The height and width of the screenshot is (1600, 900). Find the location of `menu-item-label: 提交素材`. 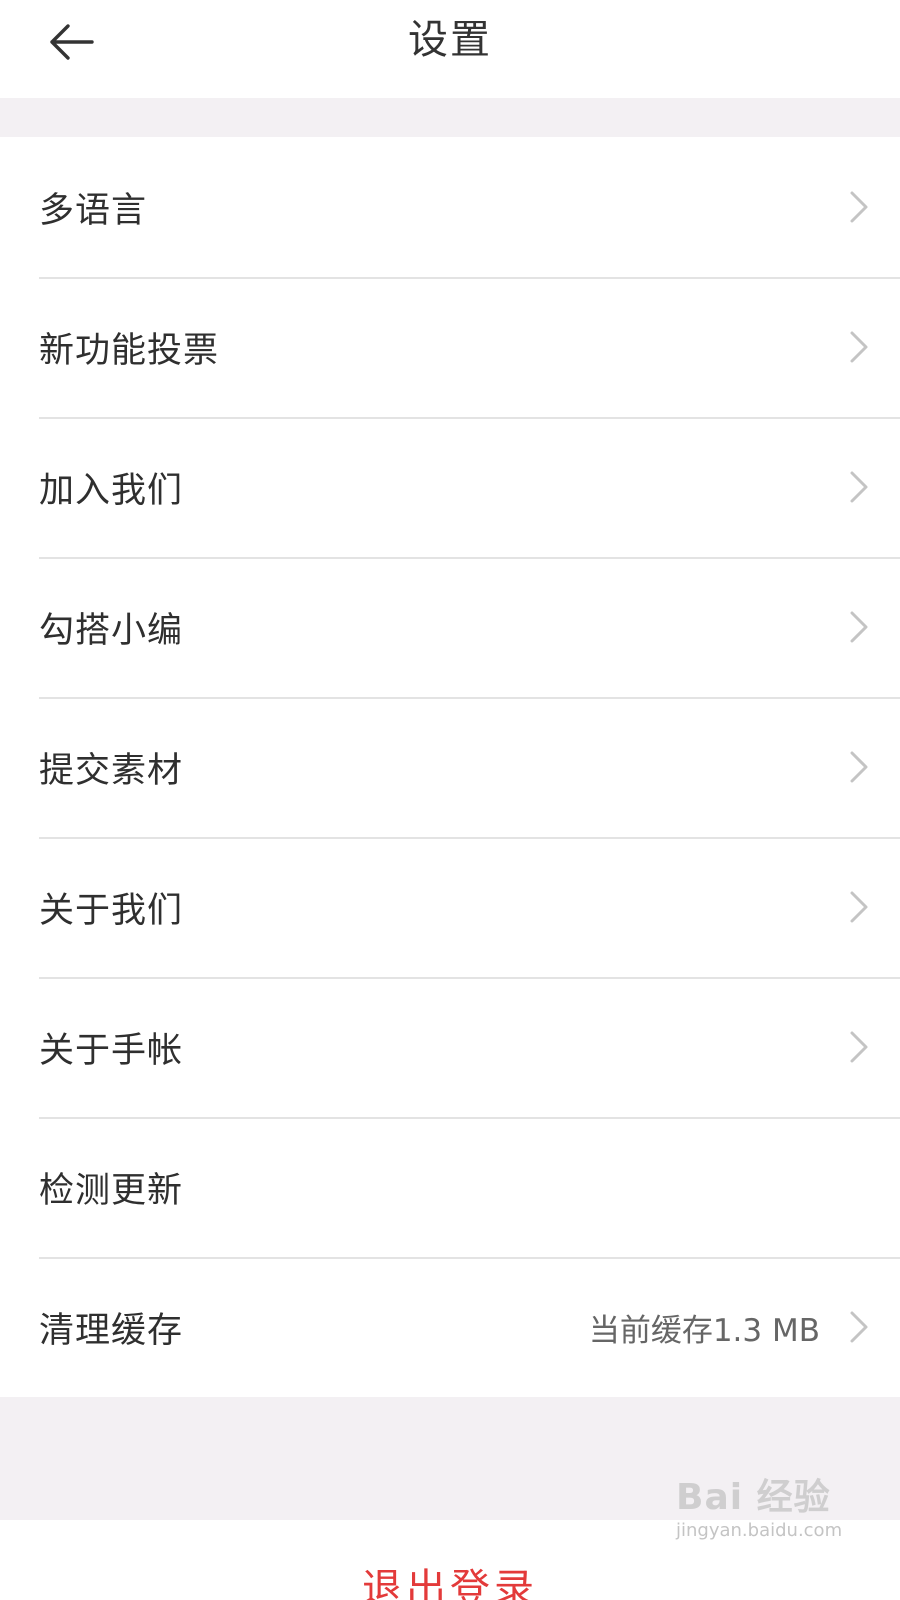

menu-item-label: 提交素材 is located at coordinates (111, 770).